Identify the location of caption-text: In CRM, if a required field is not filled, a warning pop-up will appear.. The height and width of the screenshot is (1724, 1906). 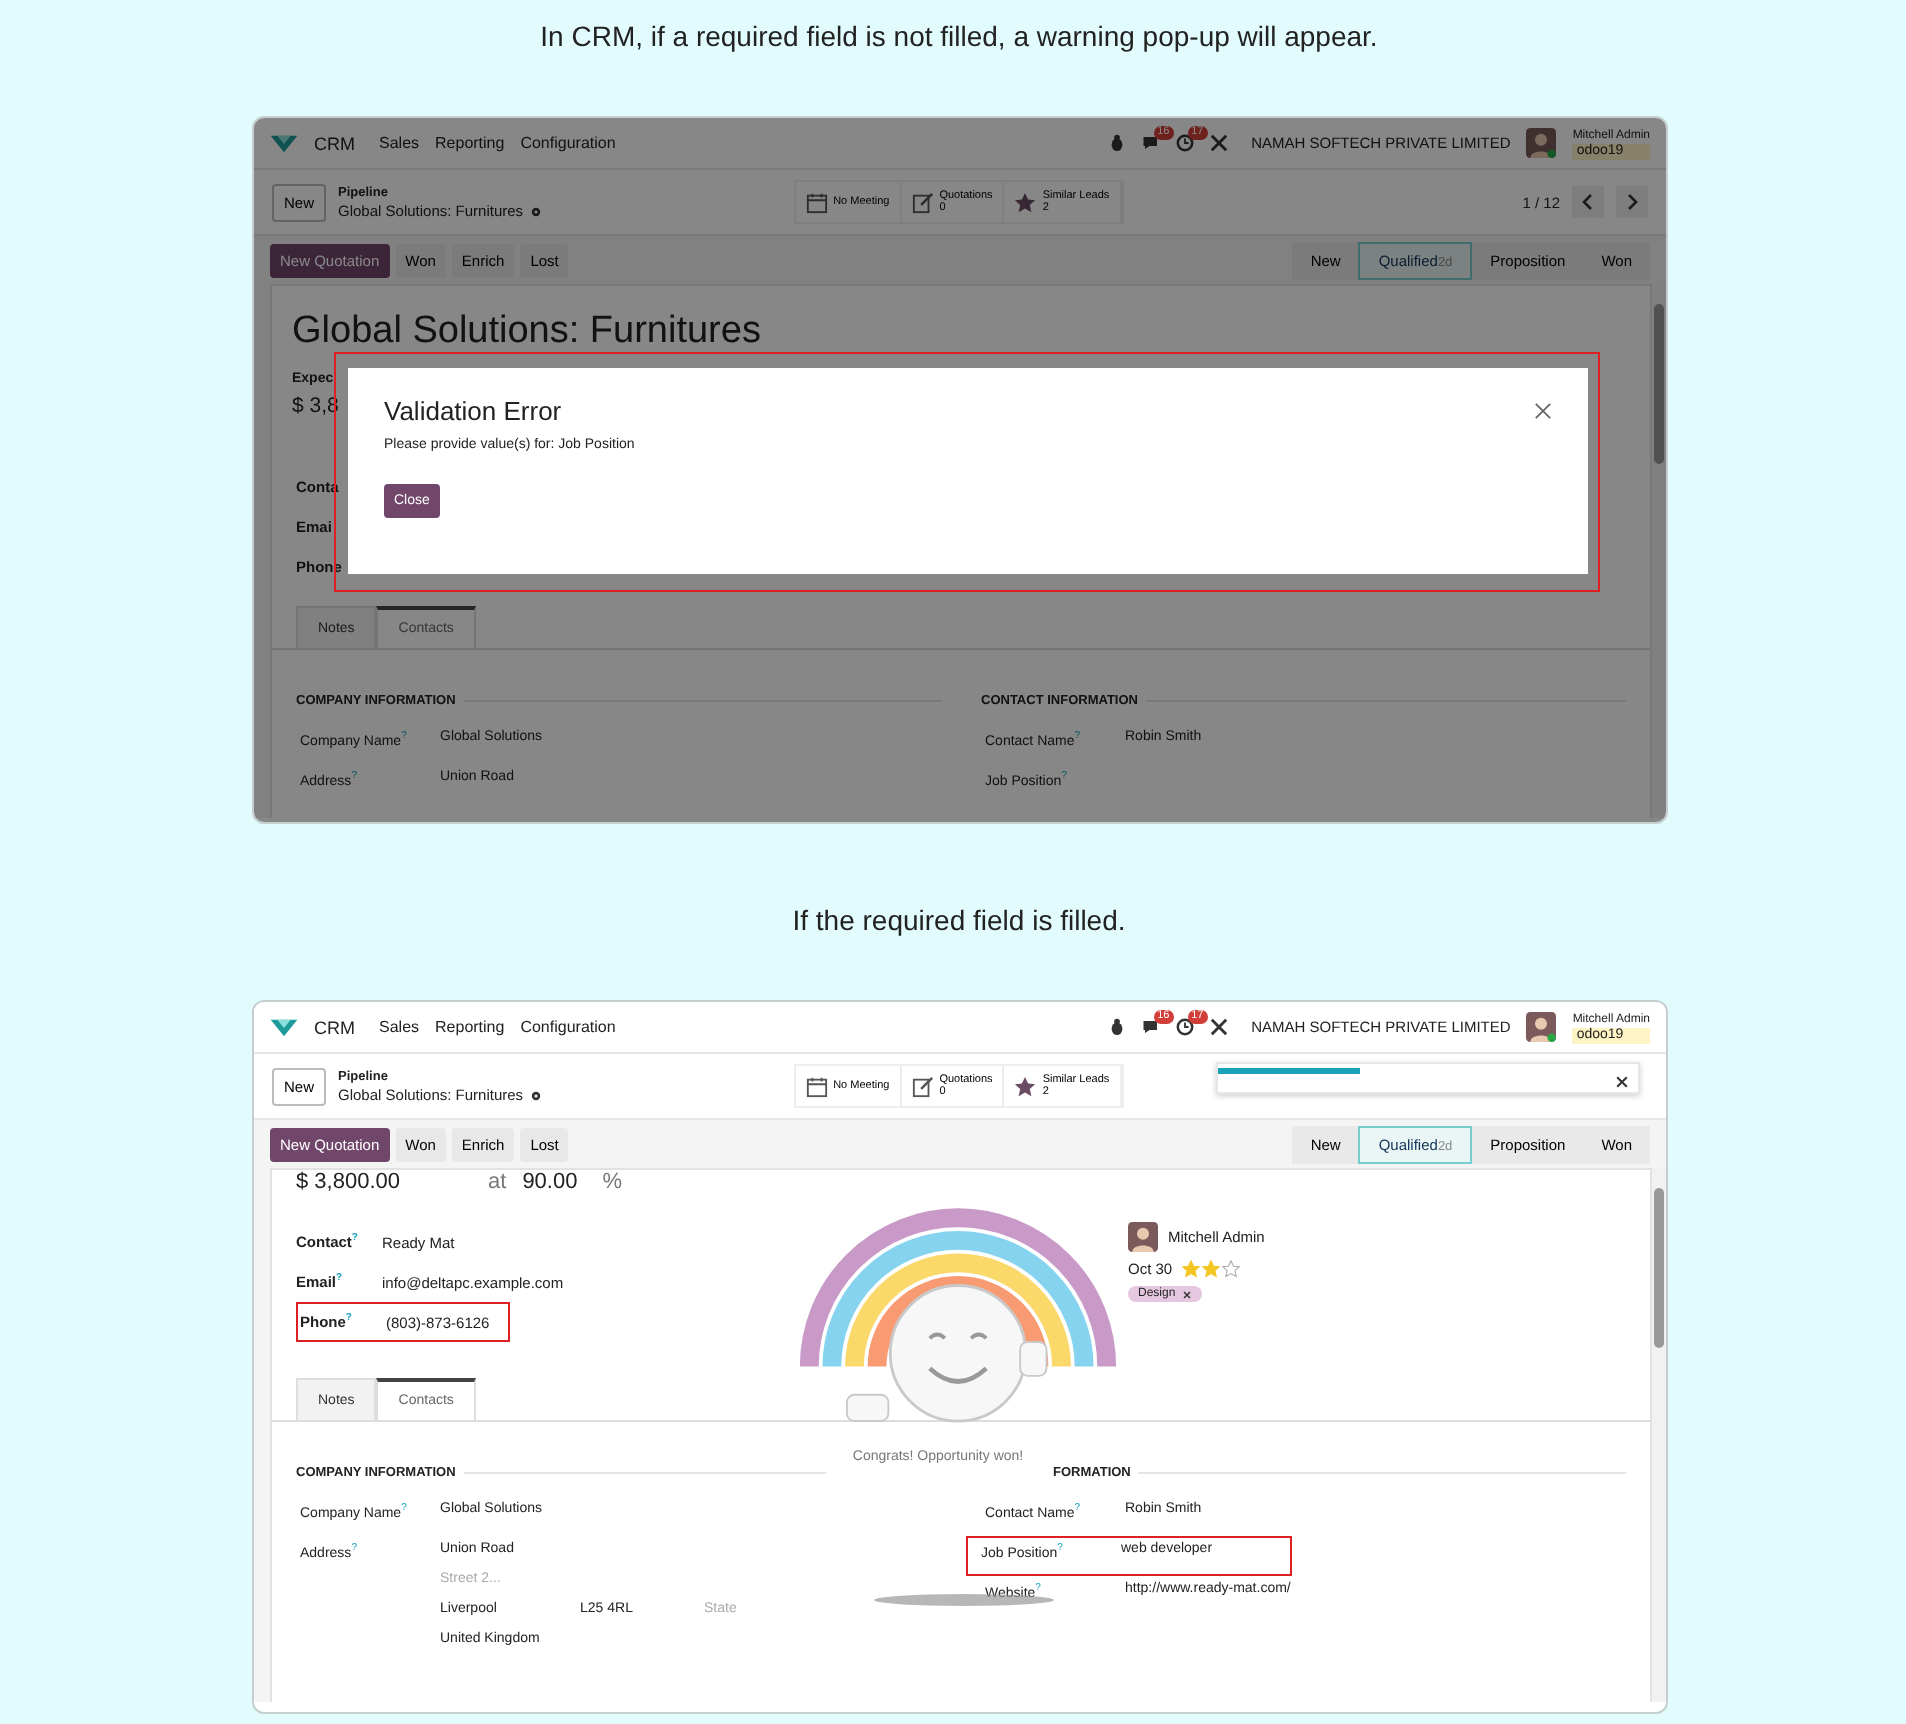
(959, 37).